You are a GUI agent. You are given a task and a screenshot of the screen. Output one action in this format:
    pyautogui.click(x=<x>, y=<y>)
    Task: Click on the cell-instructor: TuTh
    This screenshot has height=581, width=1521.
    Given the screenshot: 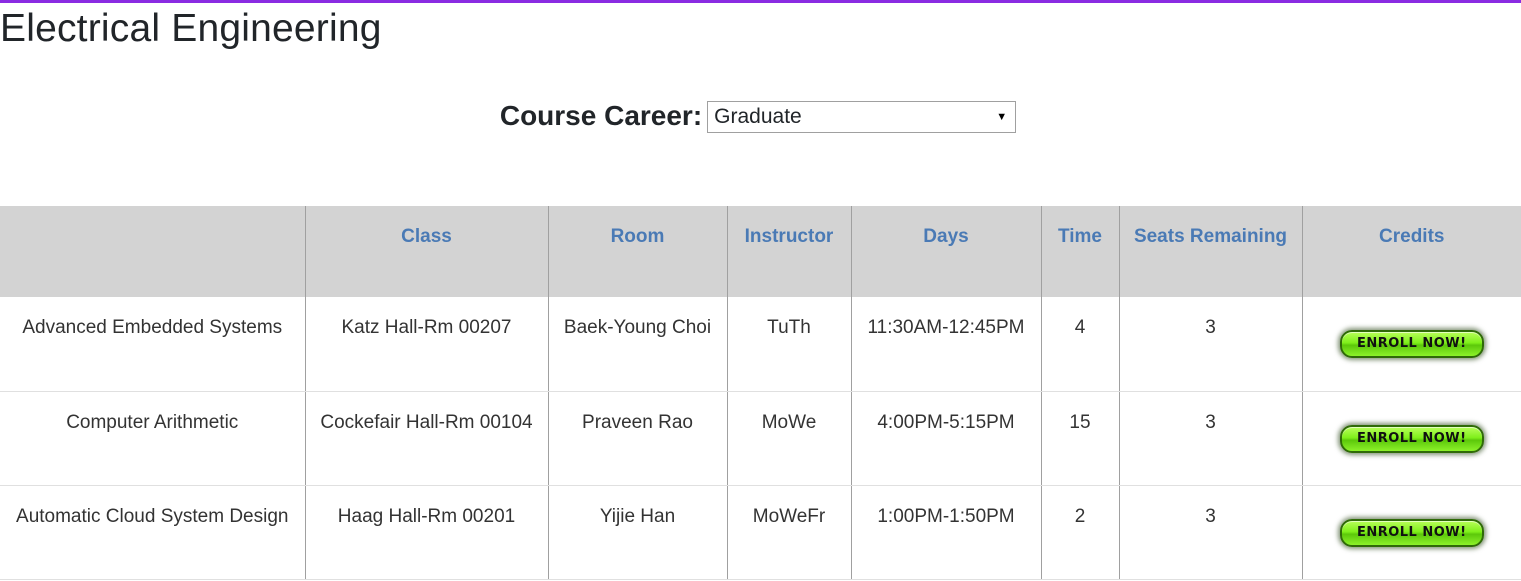 What is the action you would take?
    pyautogui.click(x=788, y=344)
    